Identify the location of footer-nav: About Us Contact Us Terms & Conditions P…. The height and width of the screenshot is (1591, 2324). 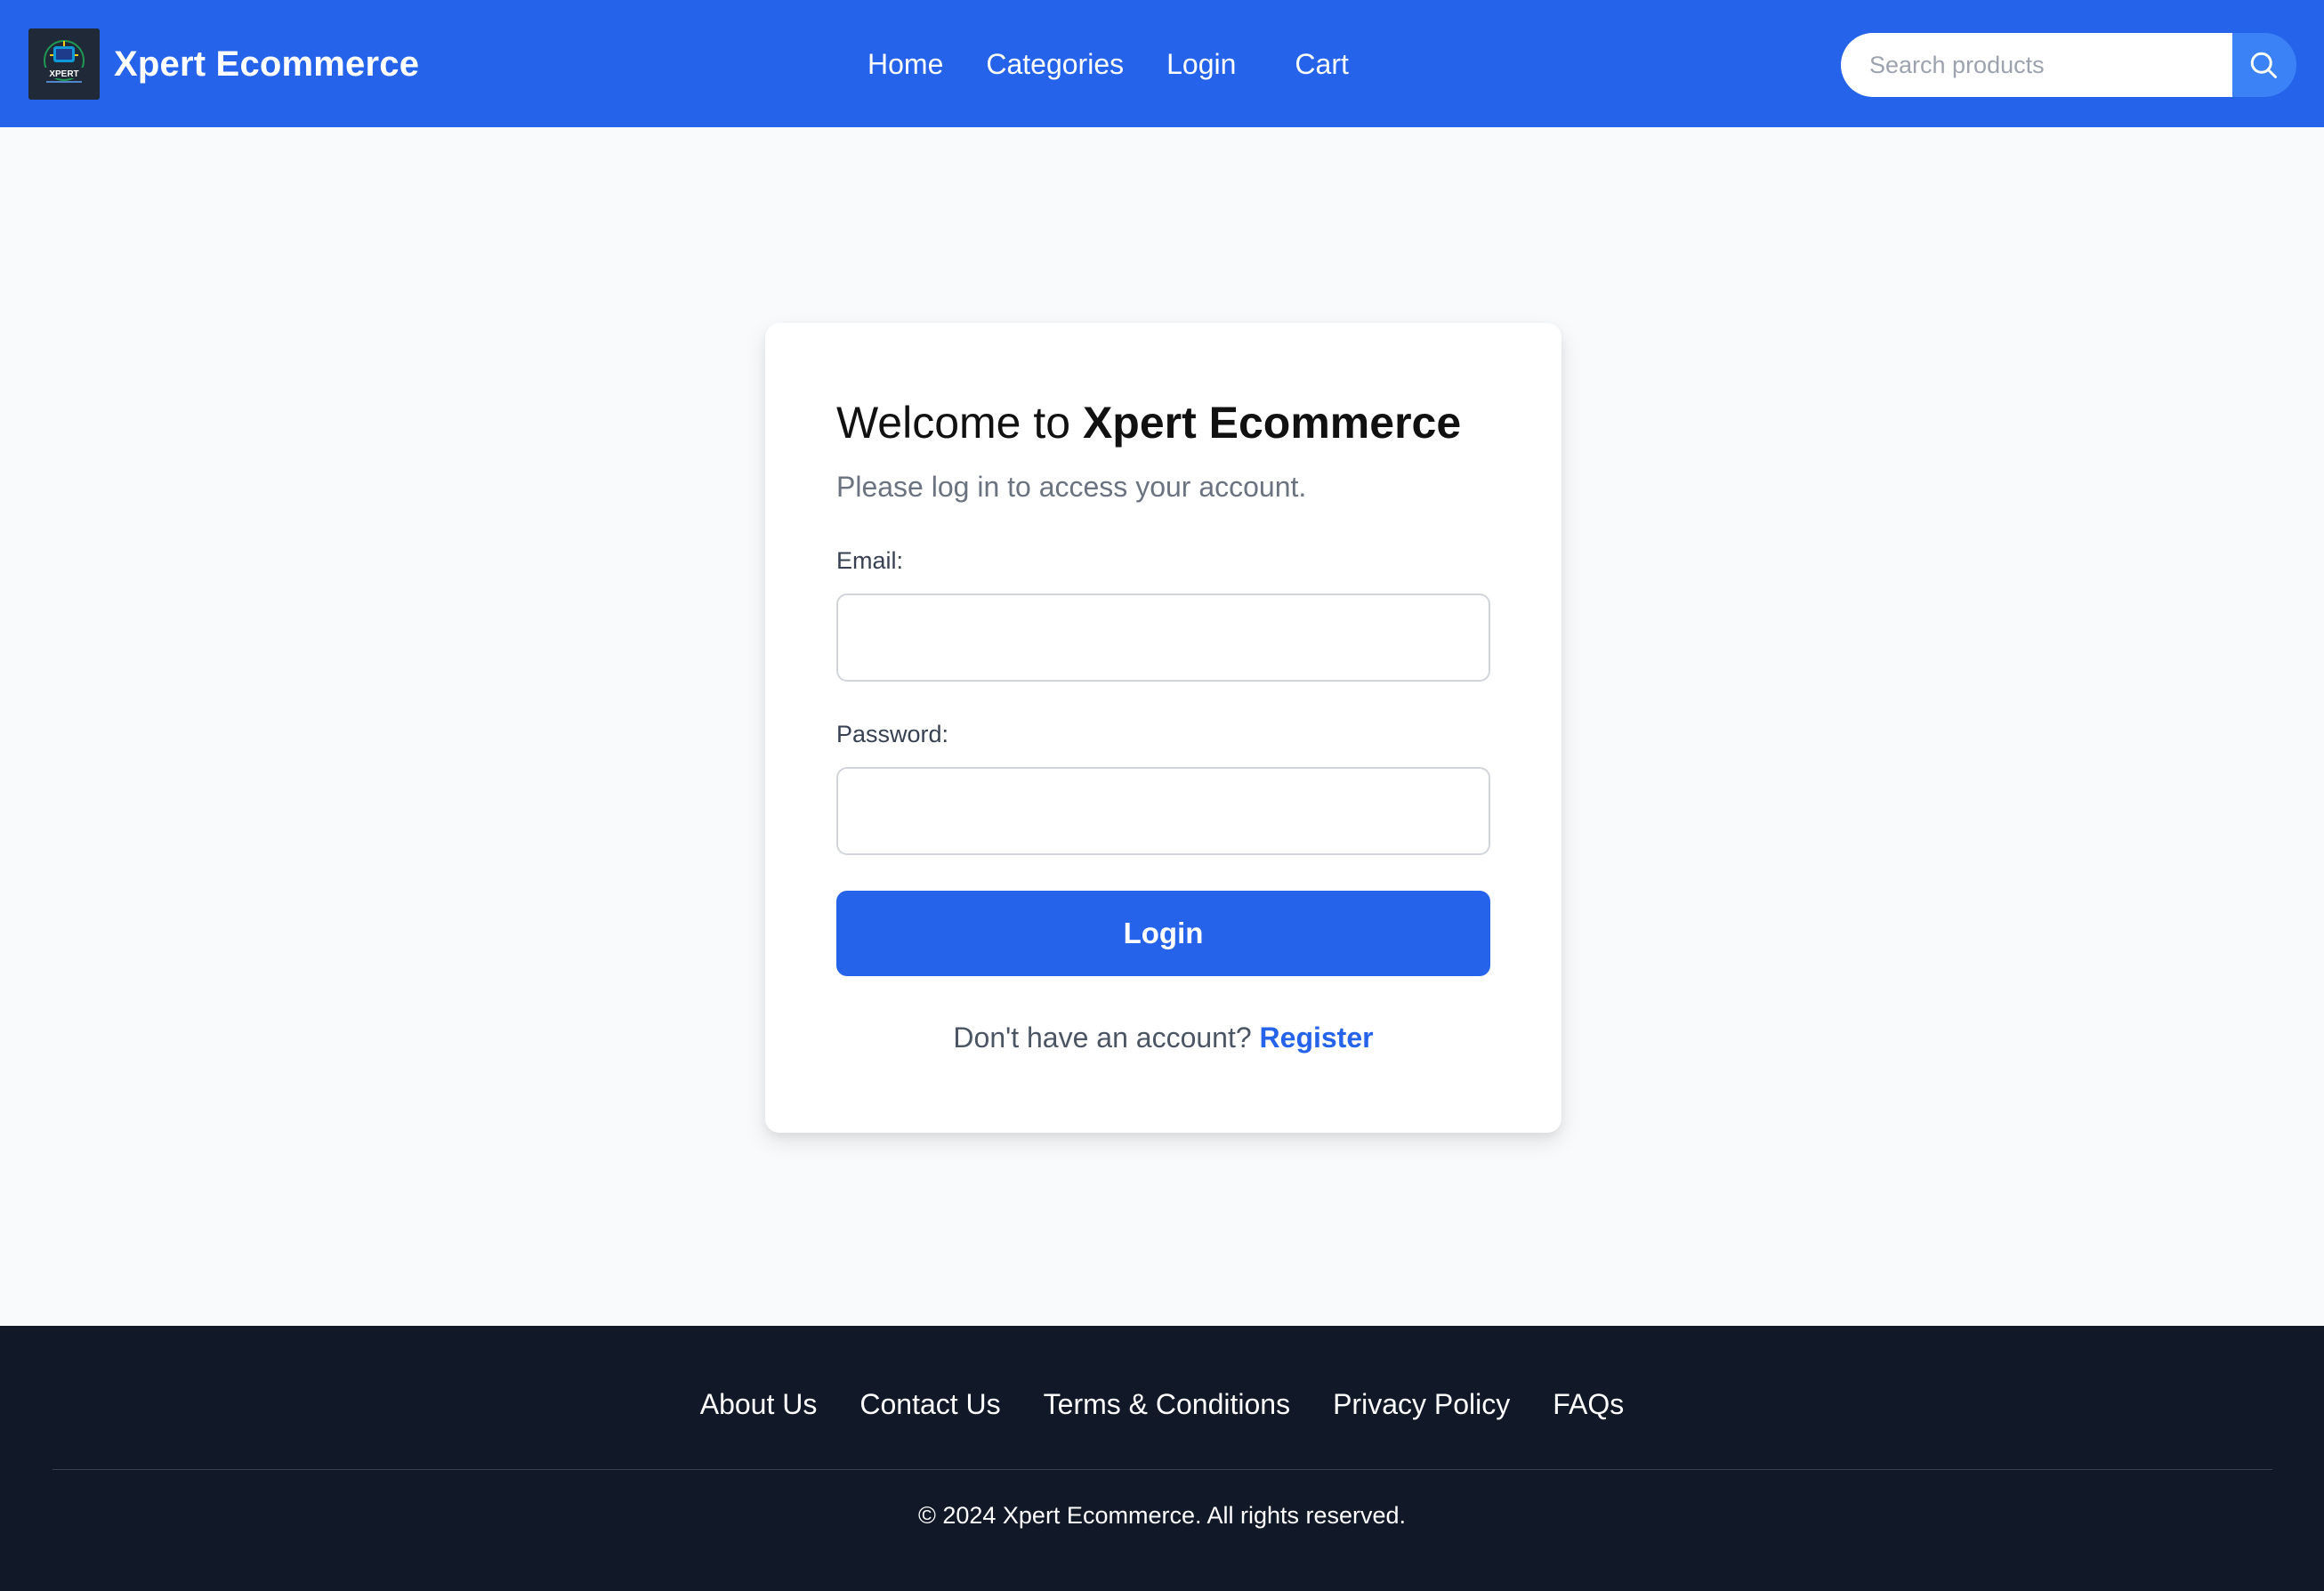
(1162, 1404).